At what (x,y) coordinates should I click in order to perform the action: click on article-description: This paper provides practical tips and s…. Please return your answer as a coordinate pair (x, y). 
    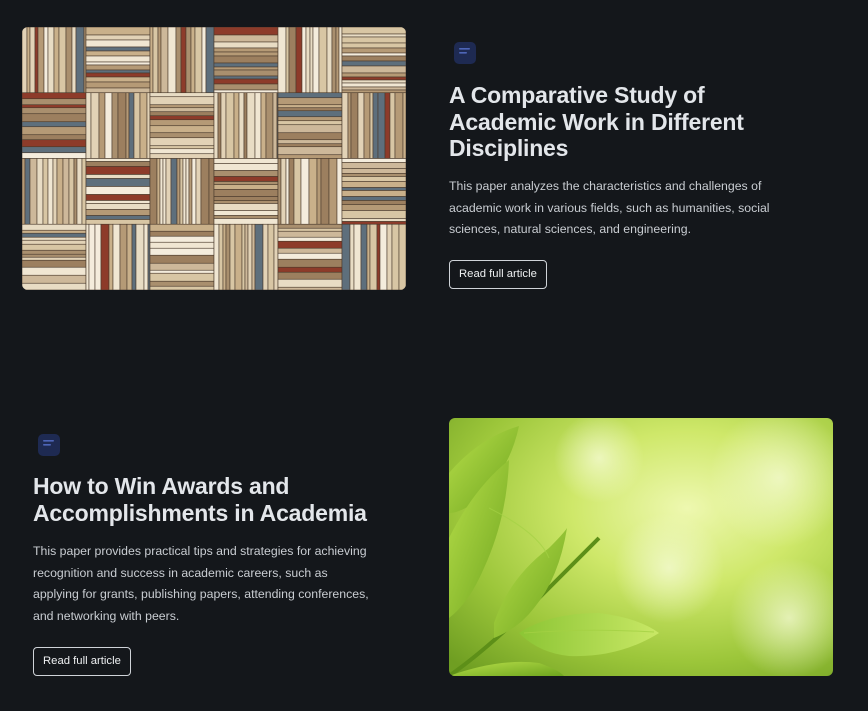
    Looking at the image, I should click on (201, 583).